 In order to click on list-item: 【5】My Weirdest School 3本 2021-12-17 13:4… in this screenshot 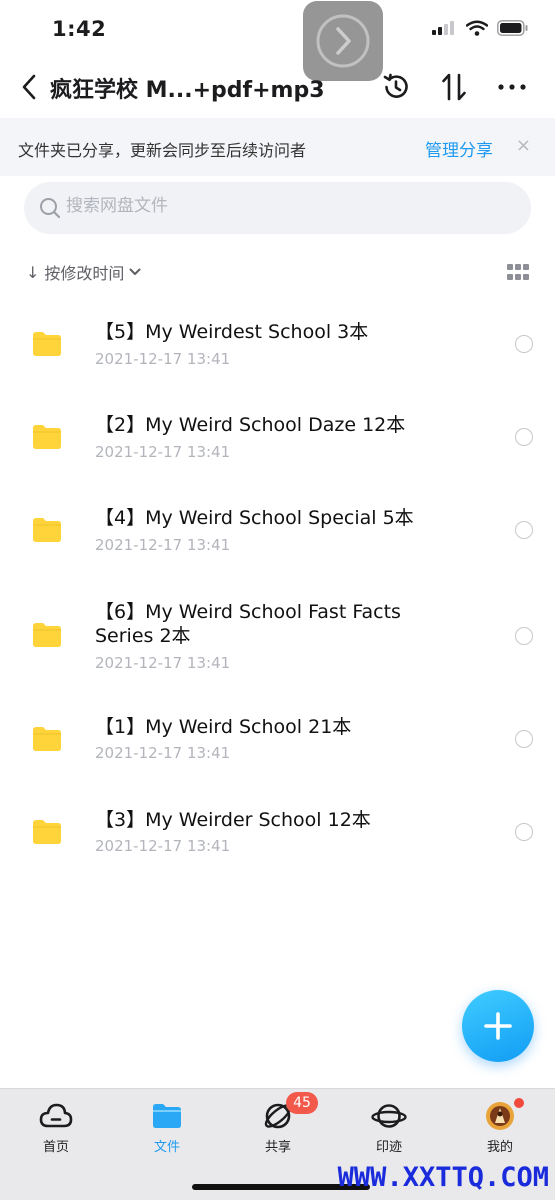, I will do `click(277, 344)`.